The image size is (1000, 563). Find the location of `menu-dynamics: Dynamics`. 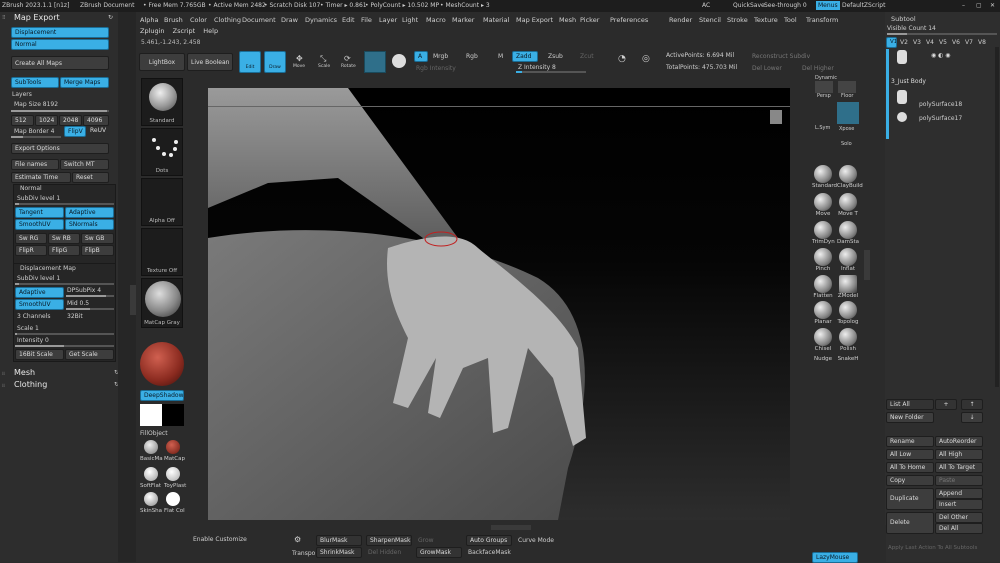

menu-dynamics: Dynamics is located at coordinates (321, 20).